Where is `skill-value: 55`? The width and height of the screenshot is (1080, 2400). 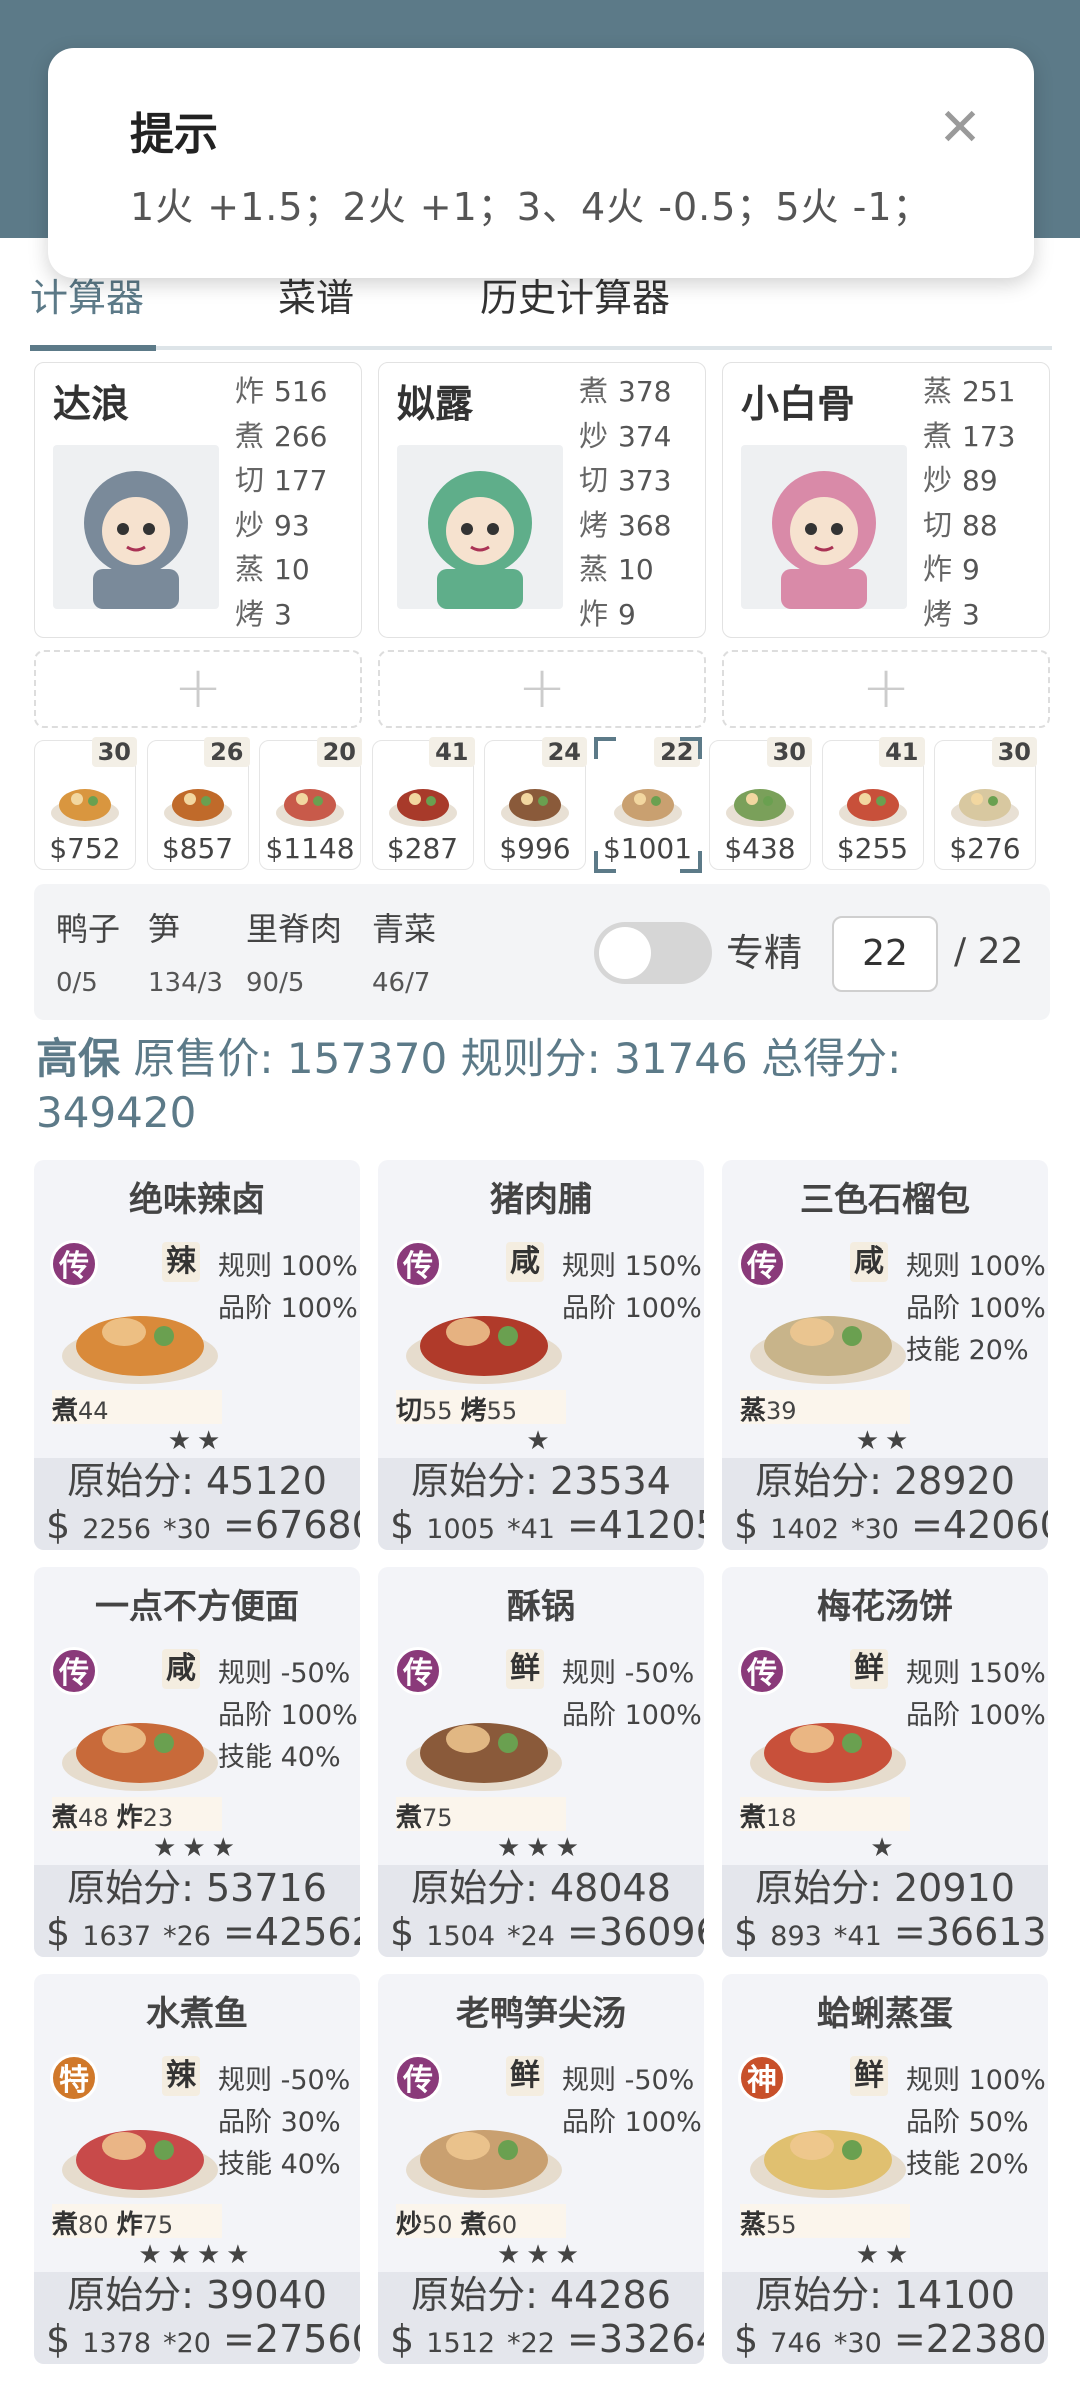 skill-value: 55 is located at coordinates (781, 2225).